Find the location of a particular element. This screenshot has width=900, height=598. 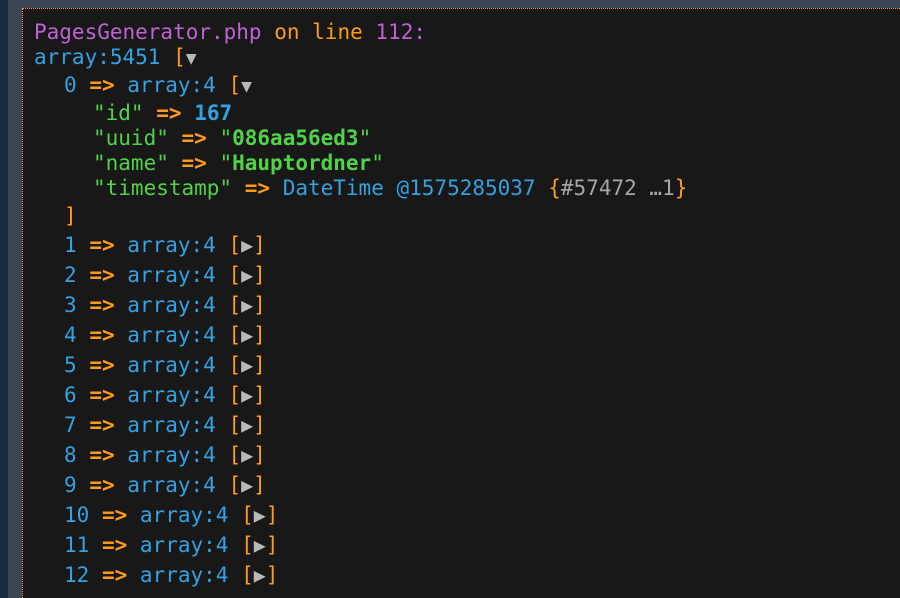

field-timestamp-brace-open: { is located at coordinates (554, 188).